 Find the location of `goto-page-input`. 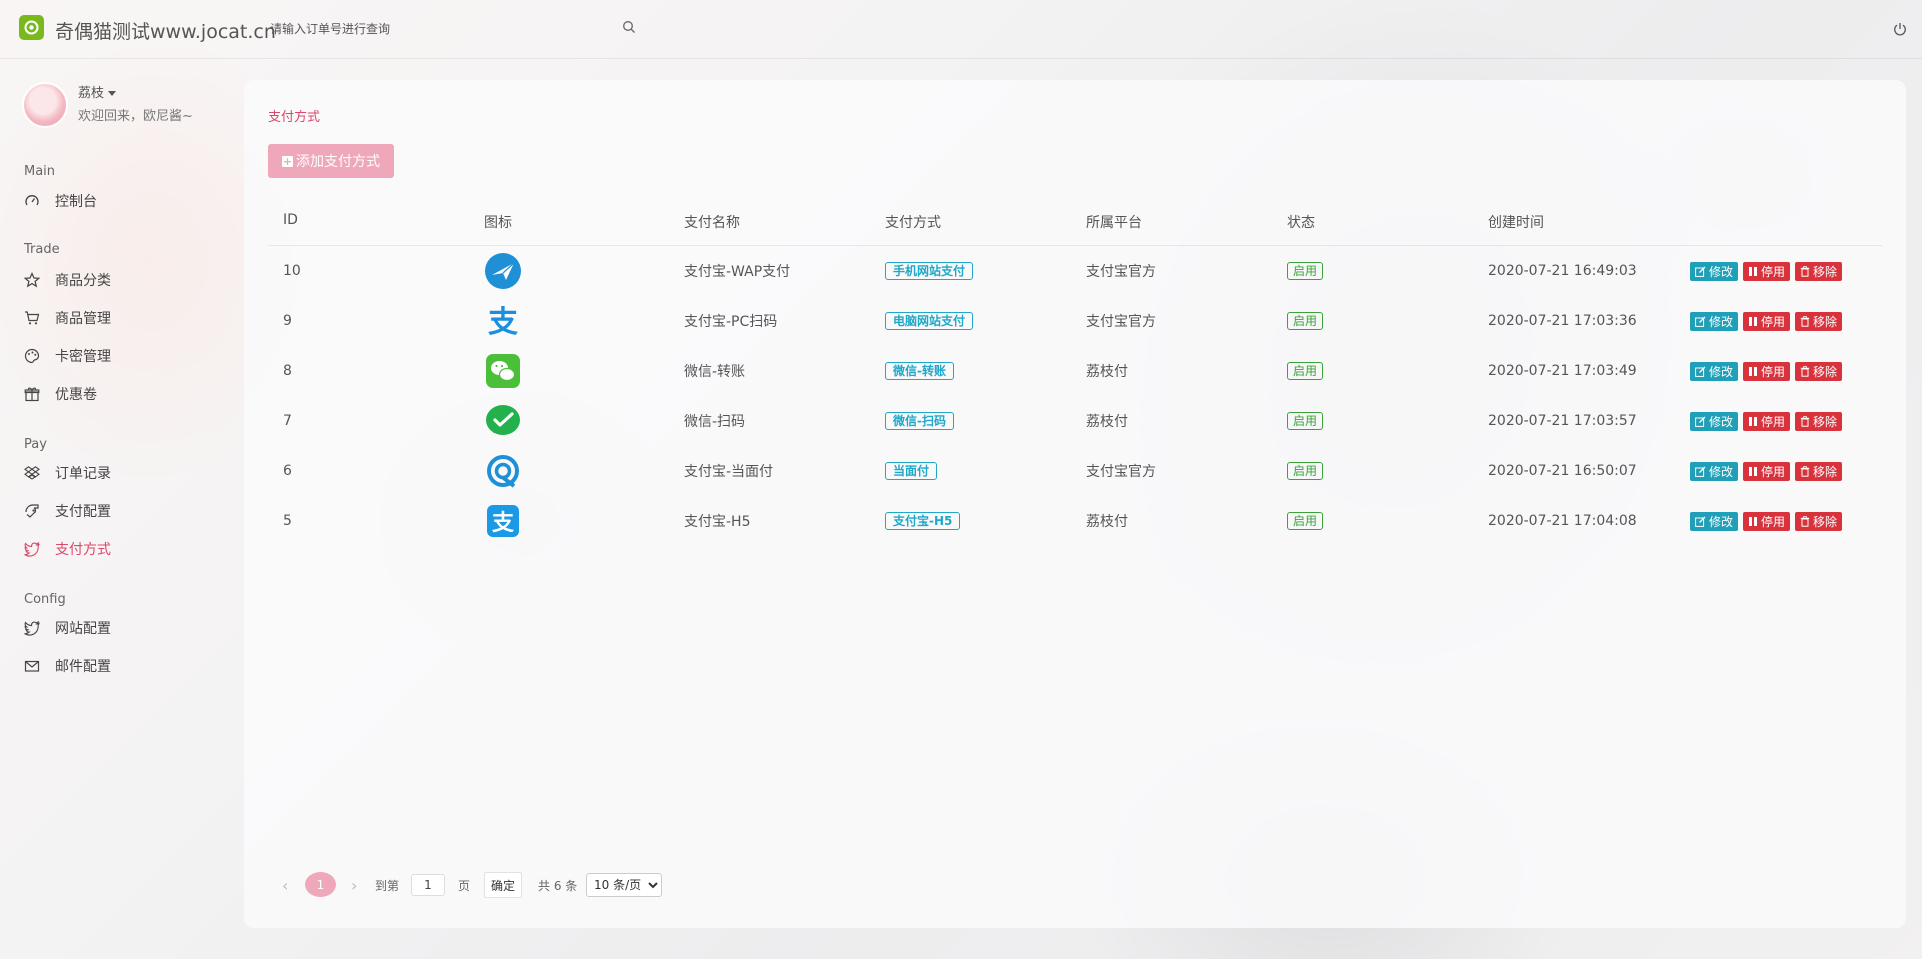

goto-page-input is located at coordinates (428, 885).